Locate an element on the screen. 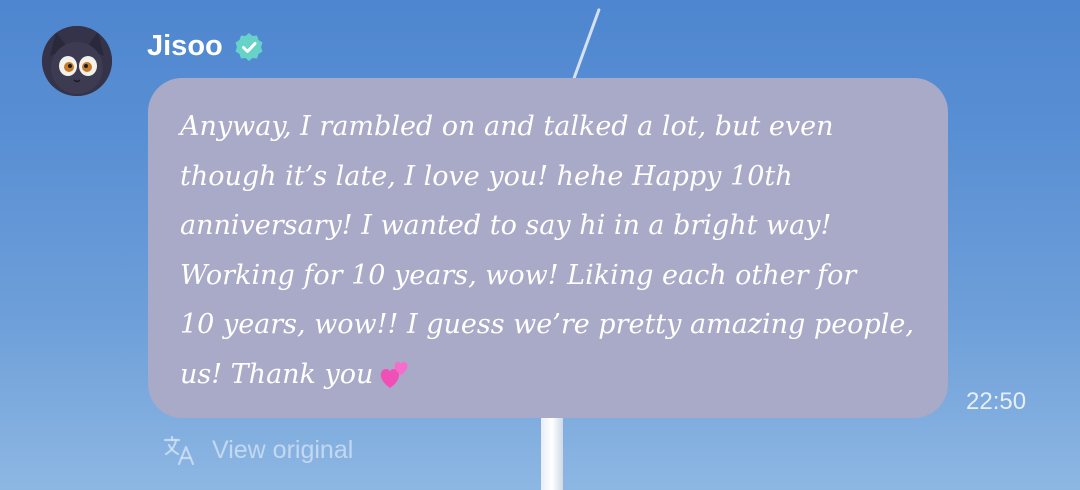  view-original-label: View original is located at coordinates (283, 449).